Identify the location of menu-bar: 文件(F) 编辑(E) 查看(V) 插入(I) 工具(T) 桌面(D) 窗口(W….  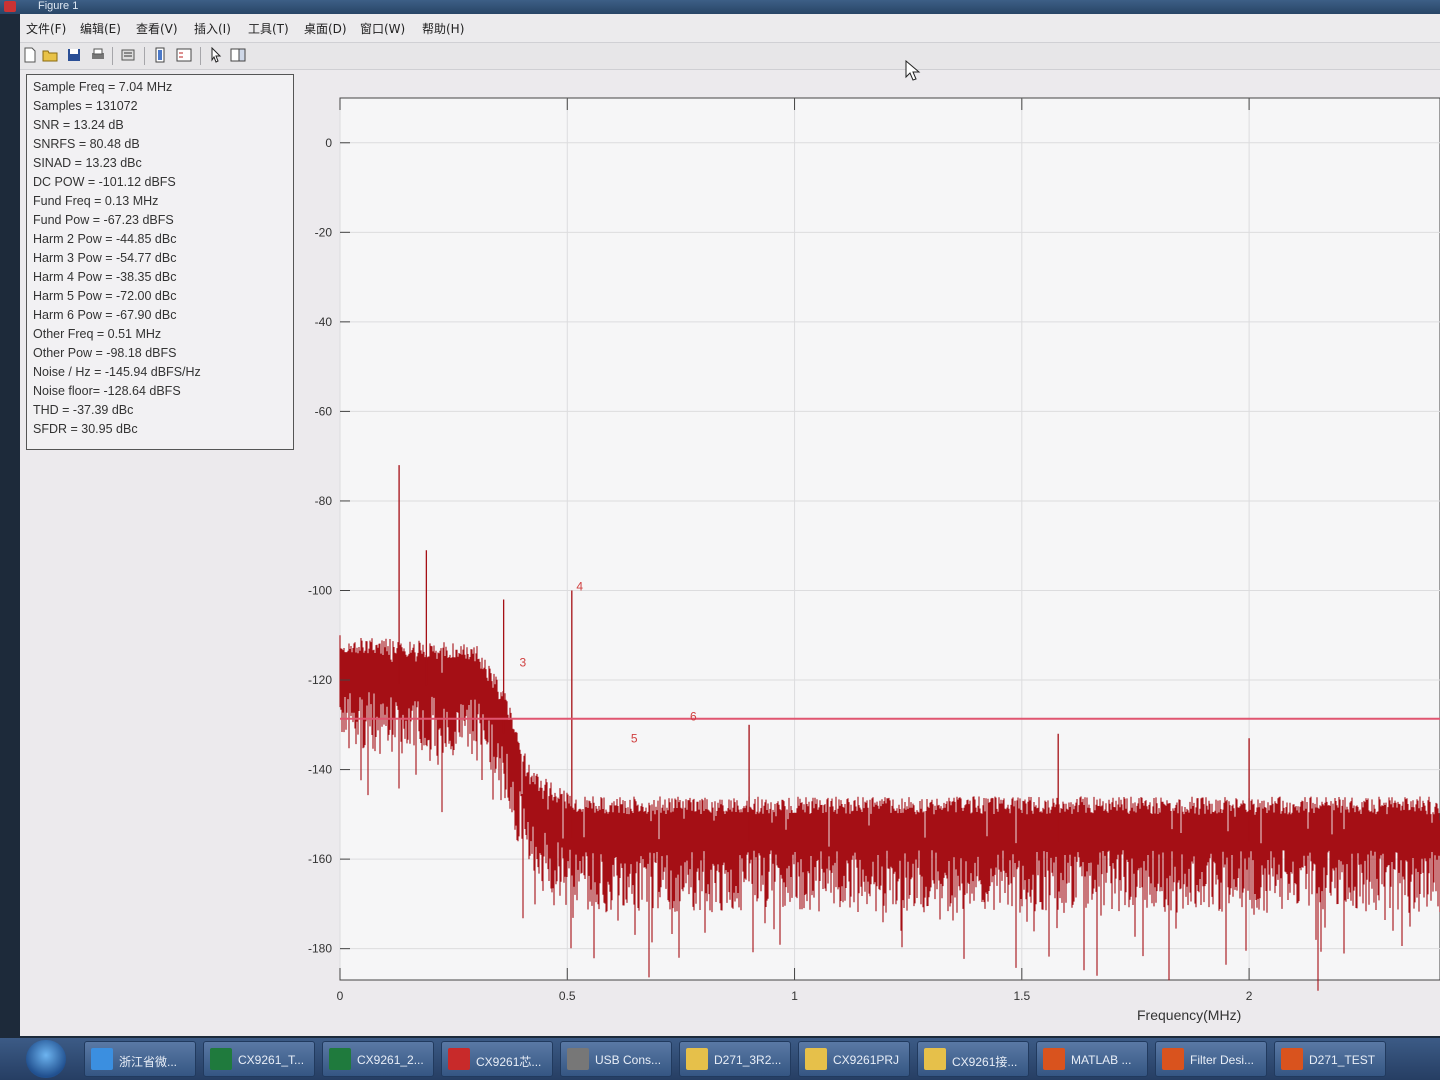
(730, 28).